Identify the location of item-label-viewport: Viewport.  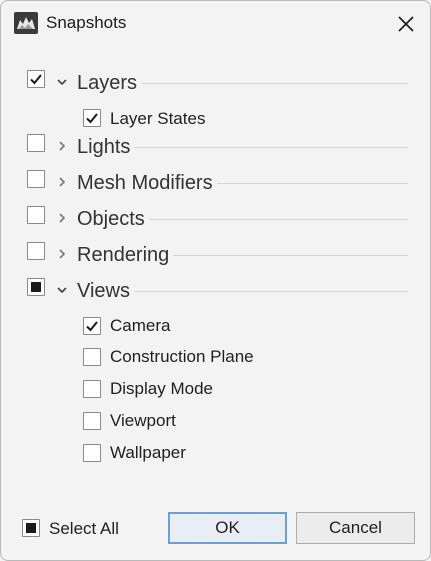
(143, 420).